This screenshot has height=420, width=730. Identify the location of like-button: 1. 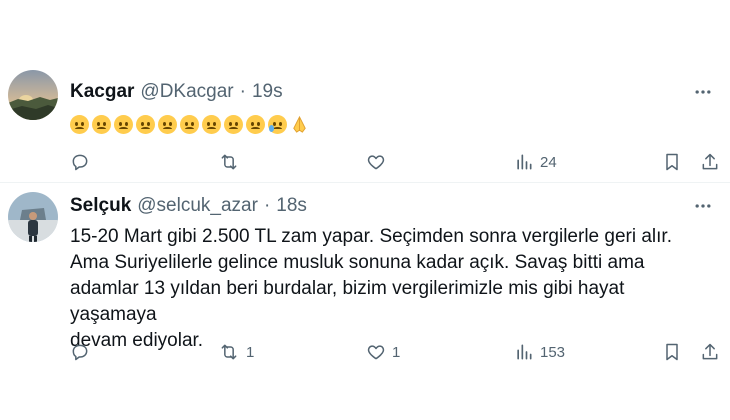
(383, 352).